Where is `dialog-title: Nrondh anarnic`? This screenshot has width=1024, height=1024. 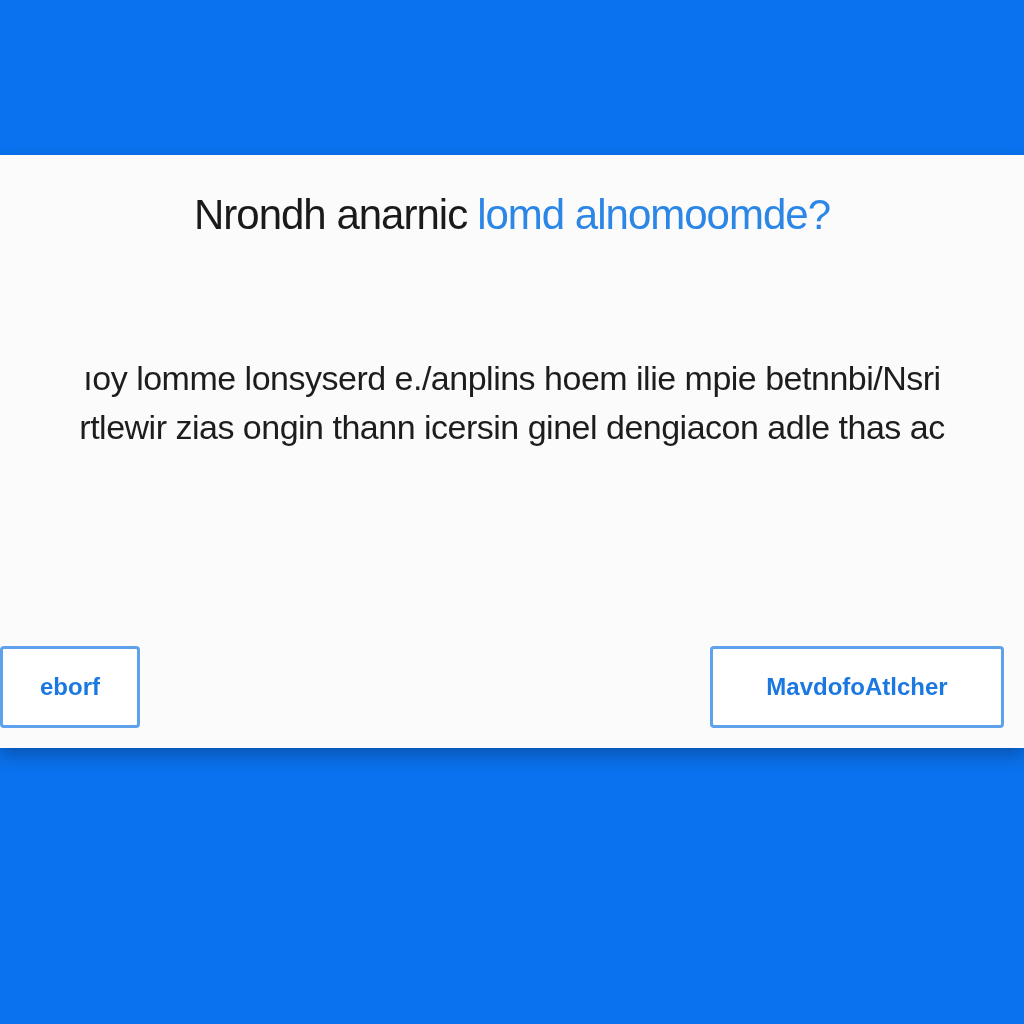 dialog-title: Nrondh anarnic is located at coordinates (330, 215).